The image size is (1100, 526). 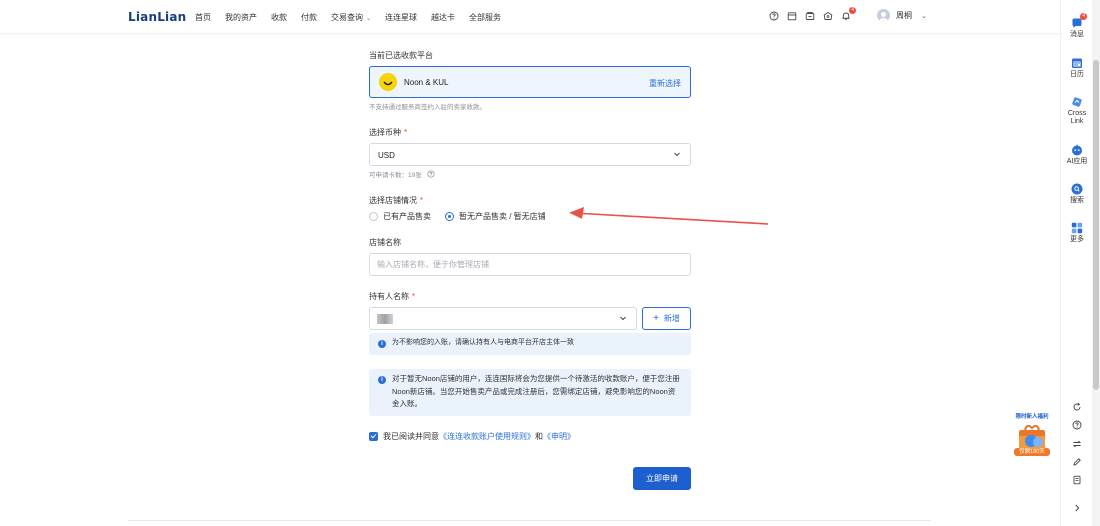 What do you see at coordinates (385, 242) in the screenshot?
I see `store-name-label: 店铺名称` at bounding box center [385, 242].